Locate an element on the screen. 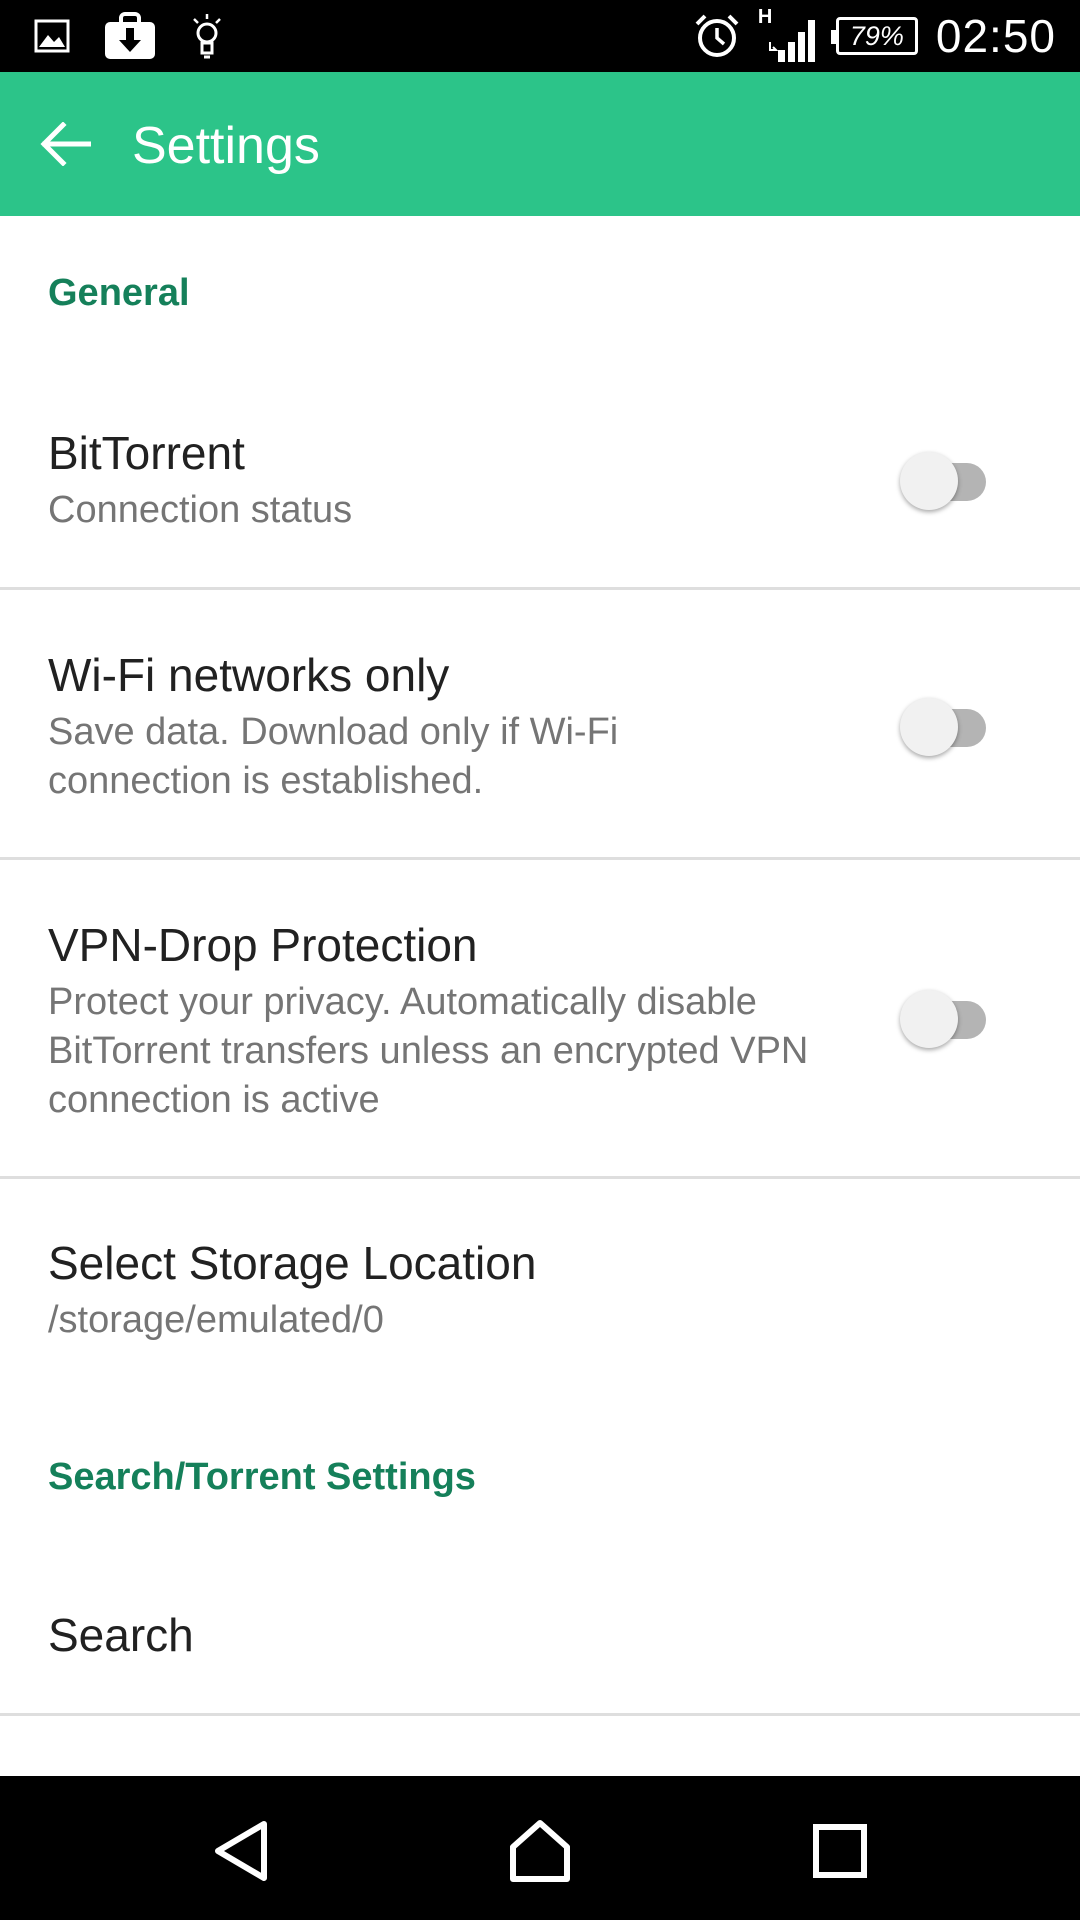 The image size is (1080, 1920). pref-title: Select Storage Location is located at coordinates (292, 1263).